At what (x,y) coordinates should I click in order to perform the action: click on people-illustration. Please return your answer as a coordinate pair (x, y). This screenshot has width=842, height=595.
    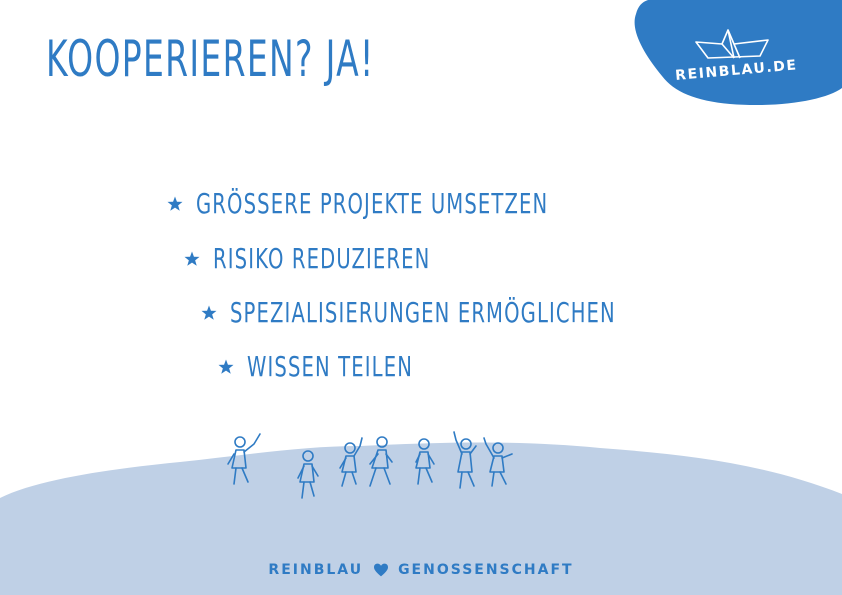
    Looking at the image, I should click on (370, 465).